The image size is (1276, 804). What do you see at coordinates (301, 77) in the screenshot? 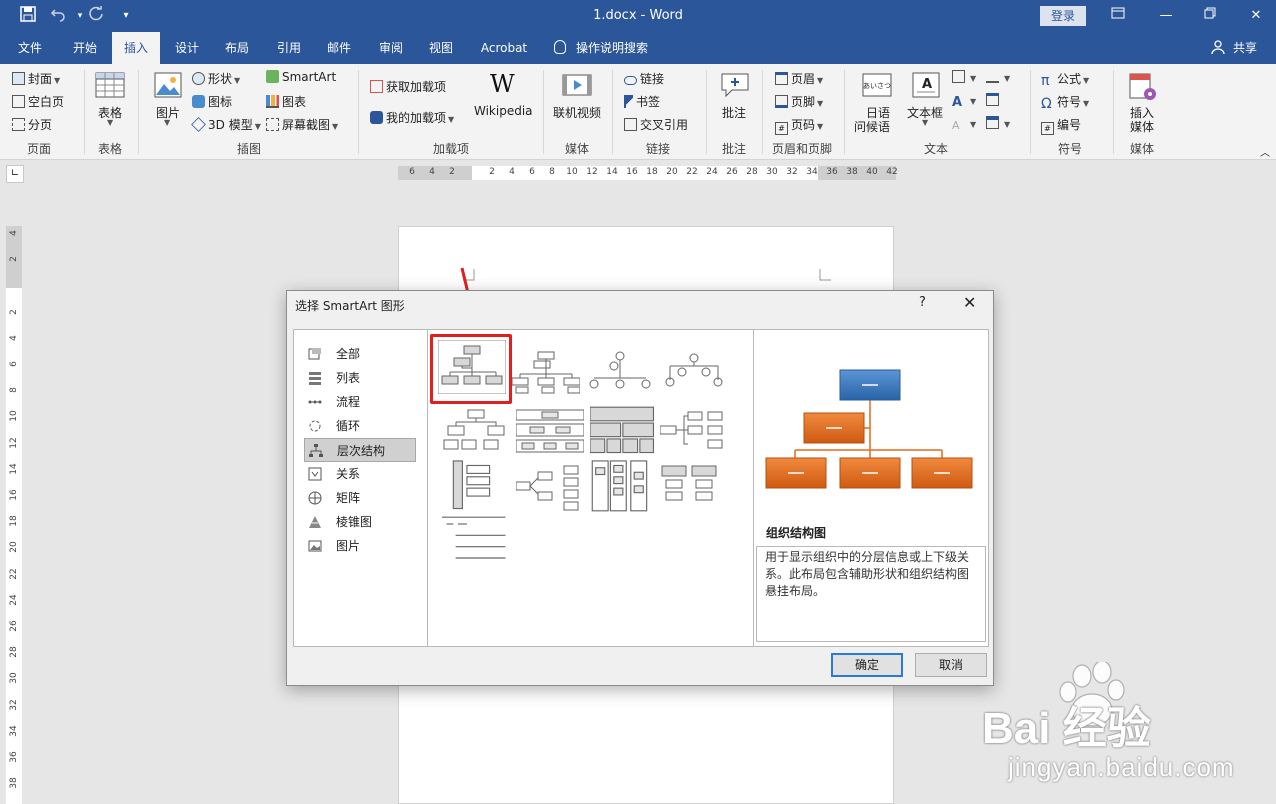
I see `smartart-button: SmartArt` at bounding box center [301, 77].